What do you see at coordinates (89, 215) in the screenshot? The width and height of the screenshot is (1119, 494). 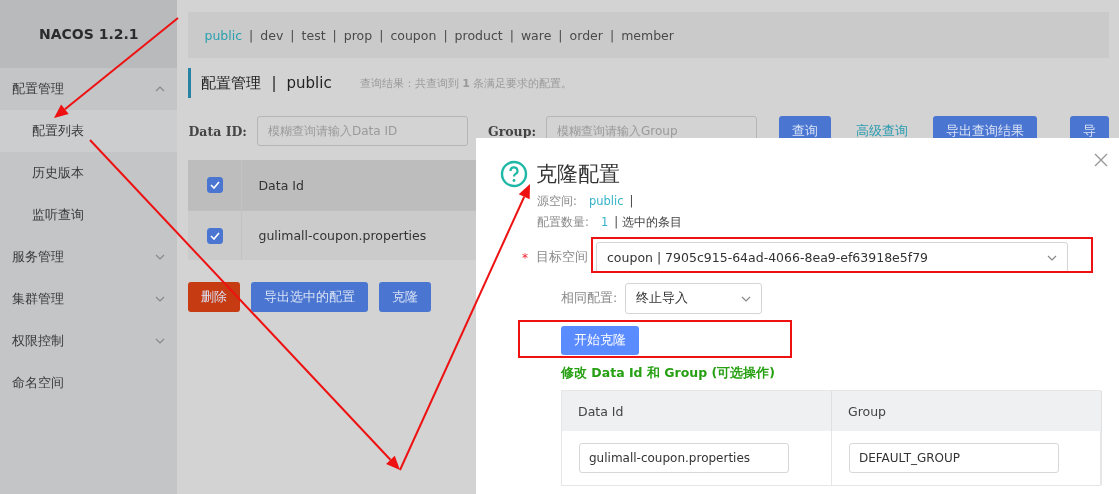 I see `sidebar-subitem: 监听查询` at bounding box center [89, 215].